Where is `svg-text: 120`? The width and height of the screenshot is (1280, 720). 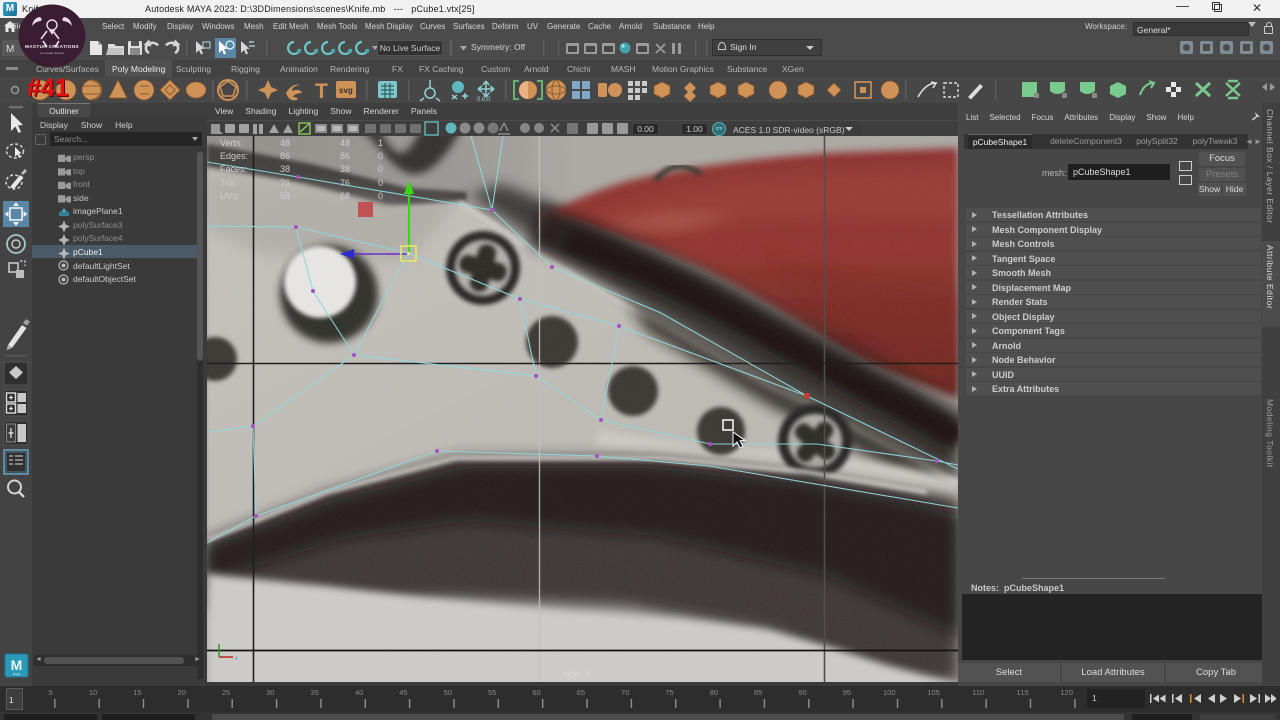 svg-text: 120 is located at coordinates (1066, 692).